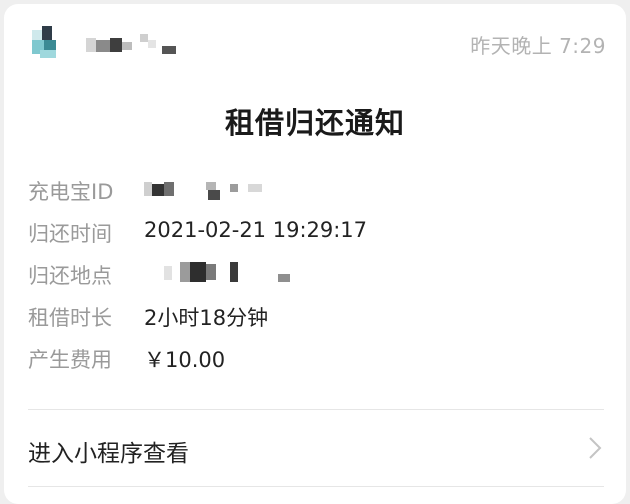  I want to click on field-return-time: 归还时间 2021-02-21 19:29:17, so click(318, 232).